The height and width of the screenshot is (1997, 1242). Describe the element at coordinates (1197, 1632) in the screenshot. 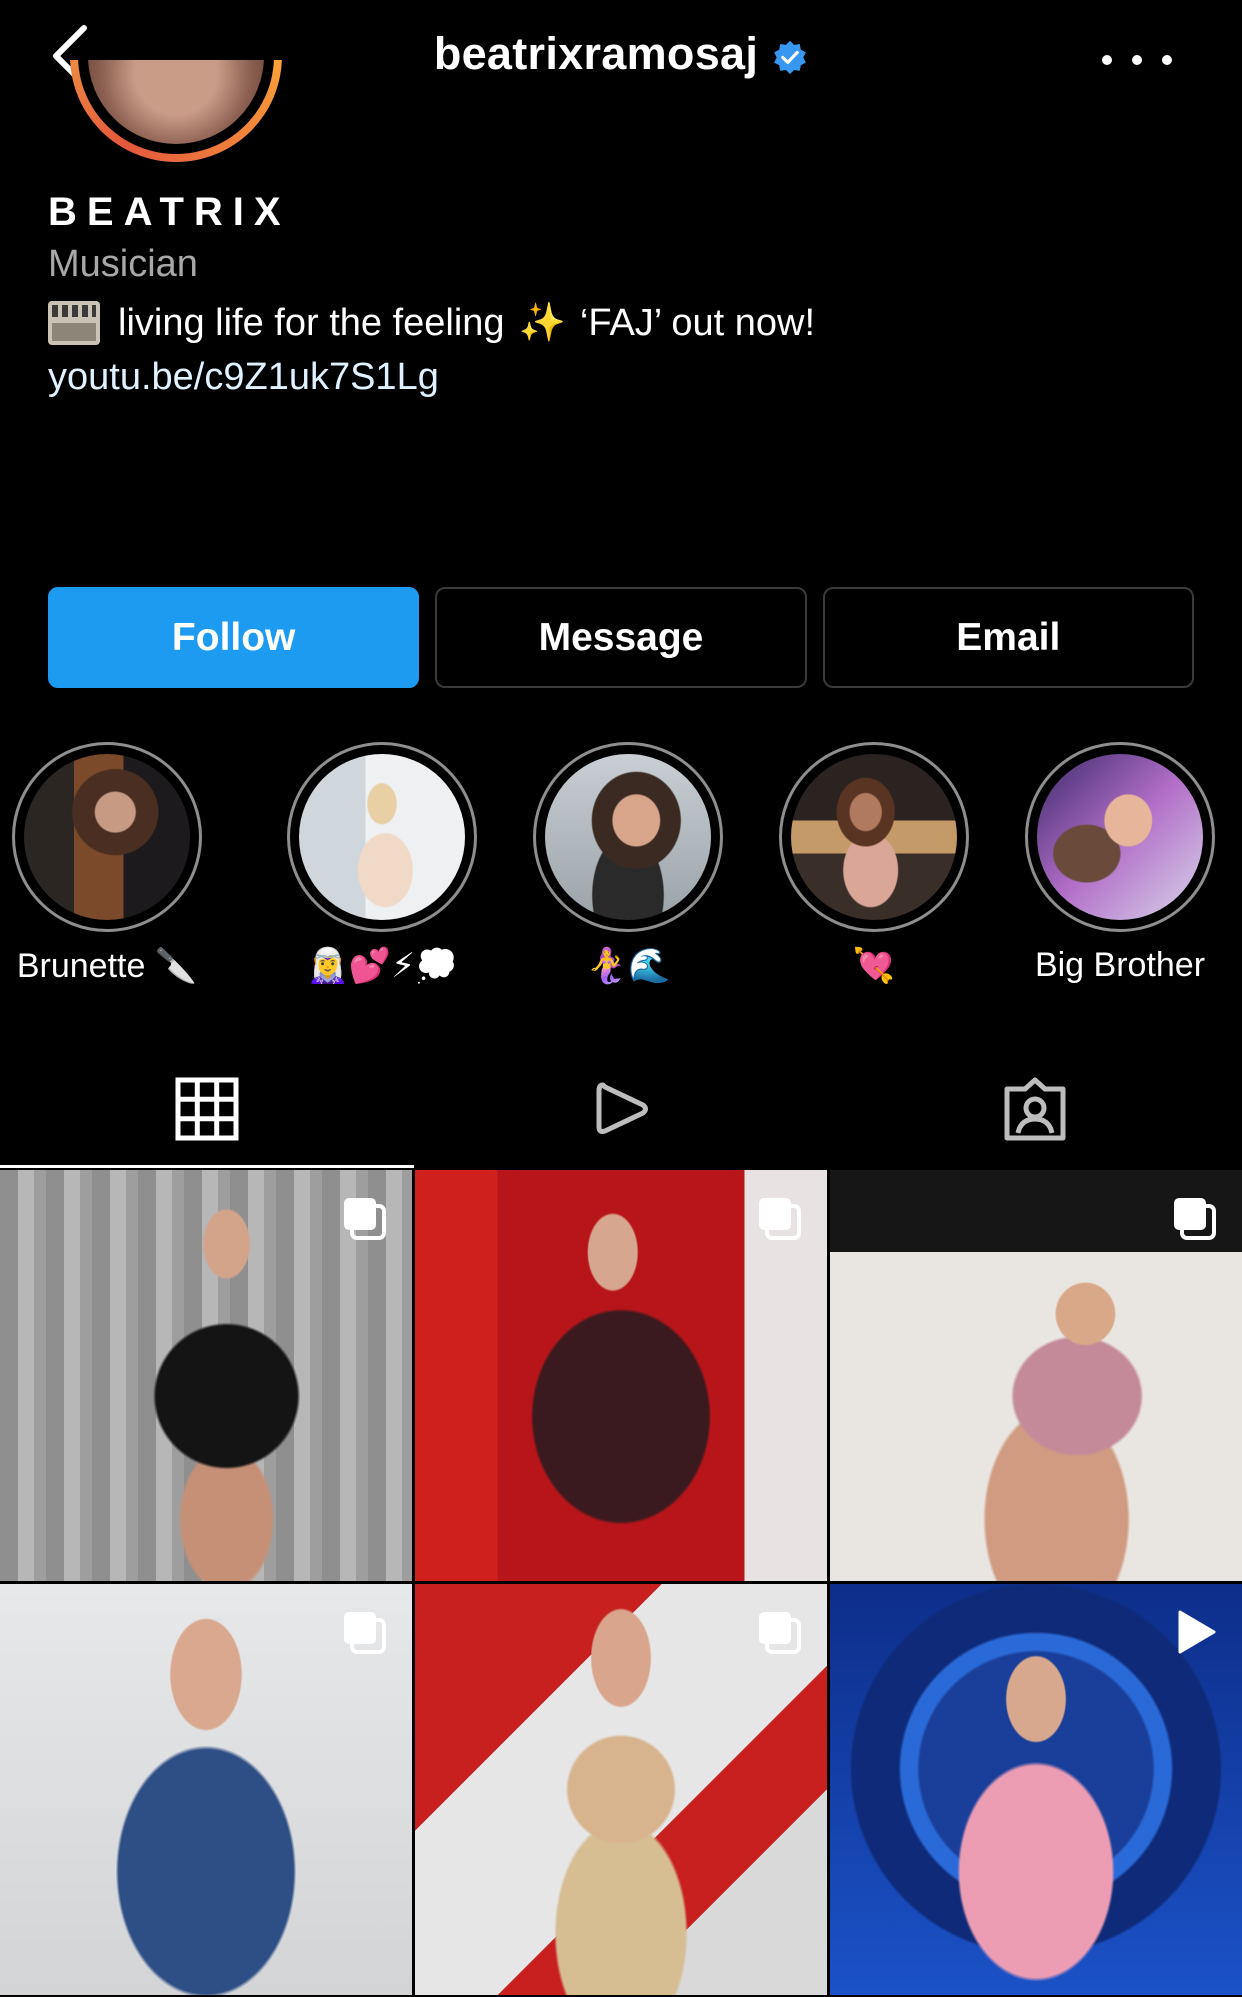

I see `video-play-icon` at that location.